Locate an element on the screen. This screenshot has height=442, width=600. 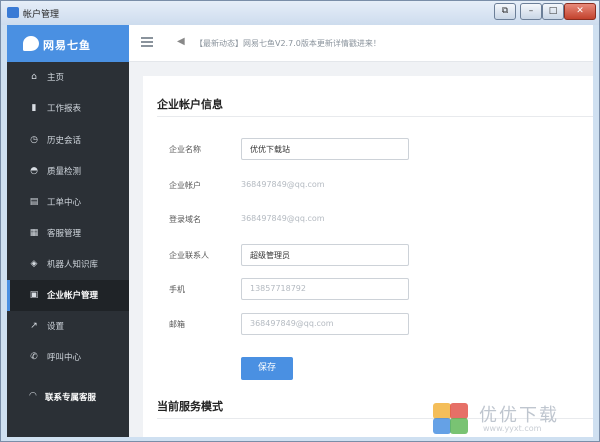
clock-icon: ◷ is located at coordinates (34, 140).